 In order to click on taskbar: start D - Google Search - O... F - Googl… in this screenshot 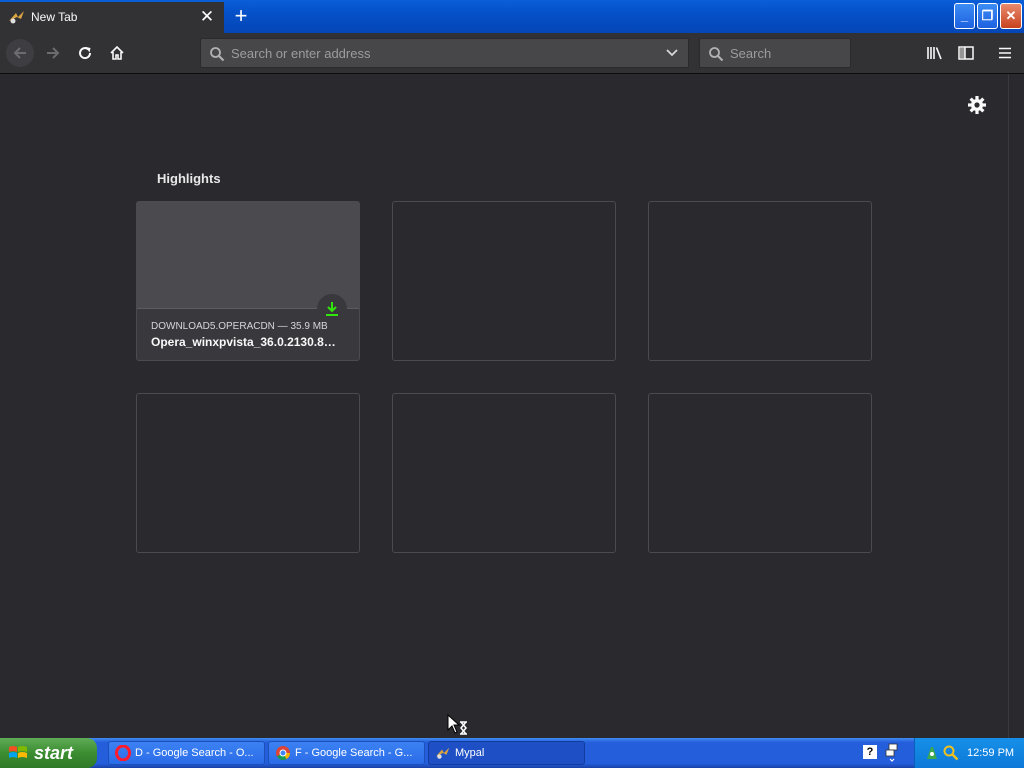, I will do `click(512, 753)`.